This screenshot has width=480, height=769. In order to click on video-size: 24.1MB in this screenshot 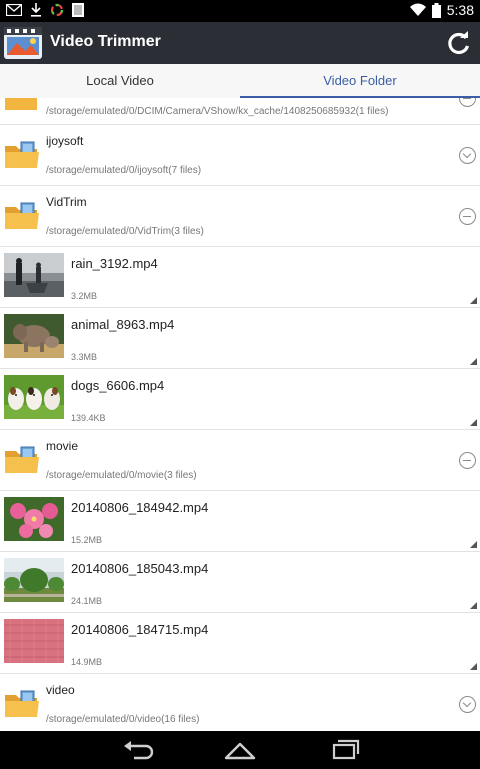, I will do `click(87, 601)`.